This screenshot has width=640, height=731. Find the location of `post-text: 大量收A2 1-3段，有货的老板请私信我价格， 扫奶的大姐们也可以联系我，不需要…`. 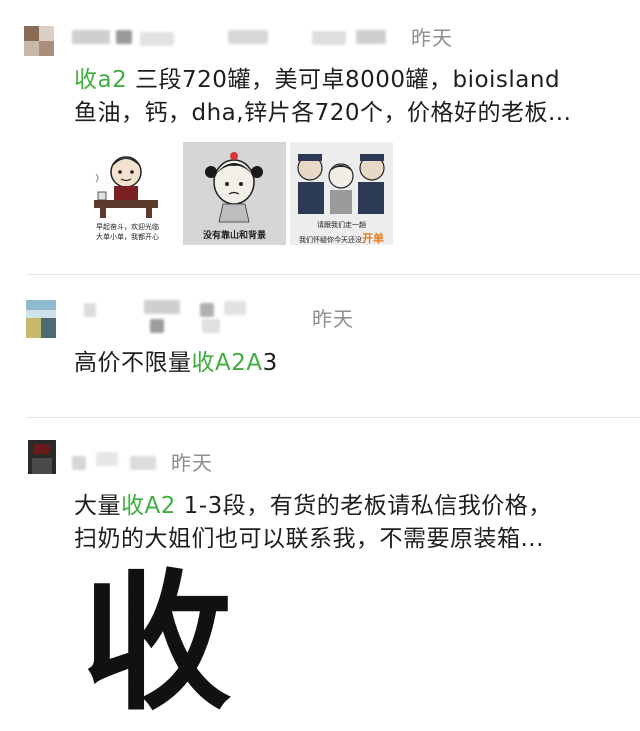

post-text: 大量收A2 1-3段，有货的老板请私信我价格， 扫奶的大姐们也可以联系我，不需要… is located at coordinates (313, 522).